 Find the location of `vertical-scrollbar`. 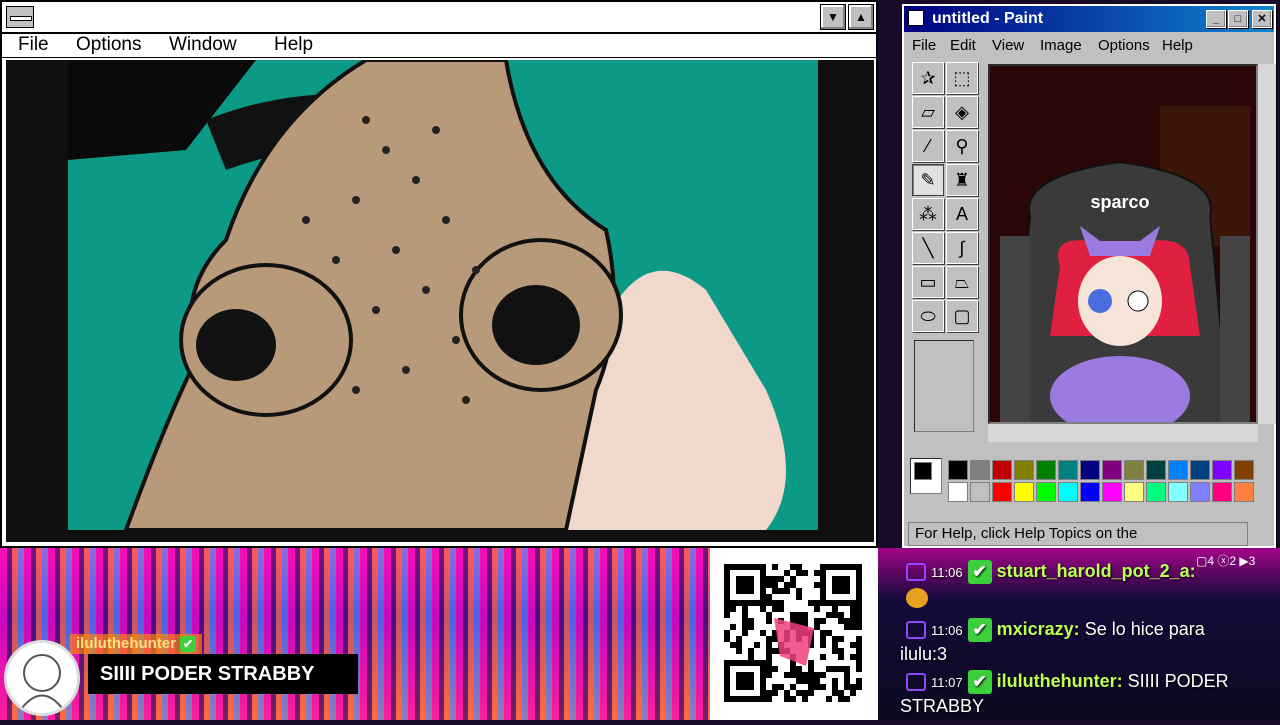

vertical-scrollbar is located at coordinates (1267, 244).